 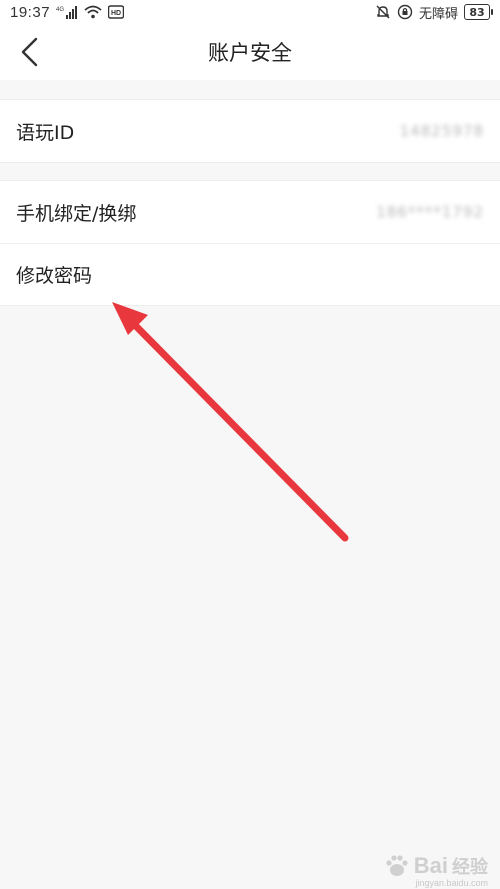 I want to click on phone-binding-label: 手机绑定/换绑, so click(x=76, y=213).